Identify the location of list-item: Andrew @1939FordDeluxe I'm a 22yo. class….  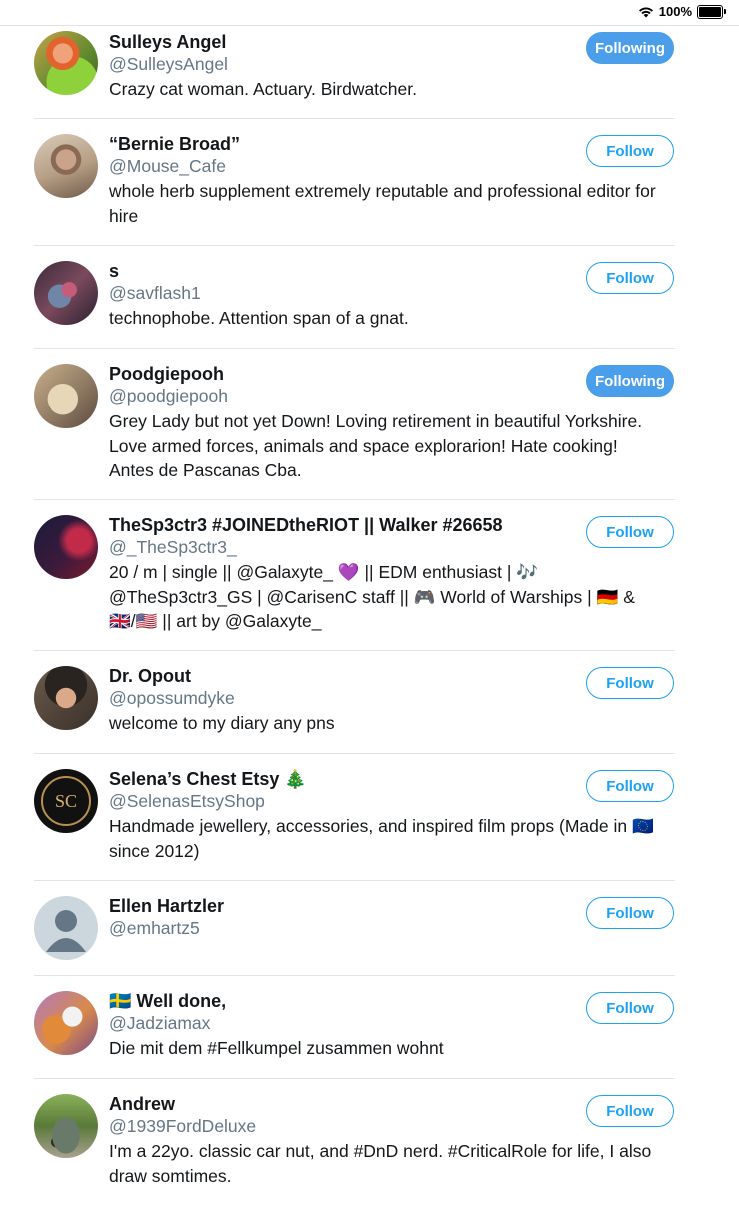
(369, 1142).